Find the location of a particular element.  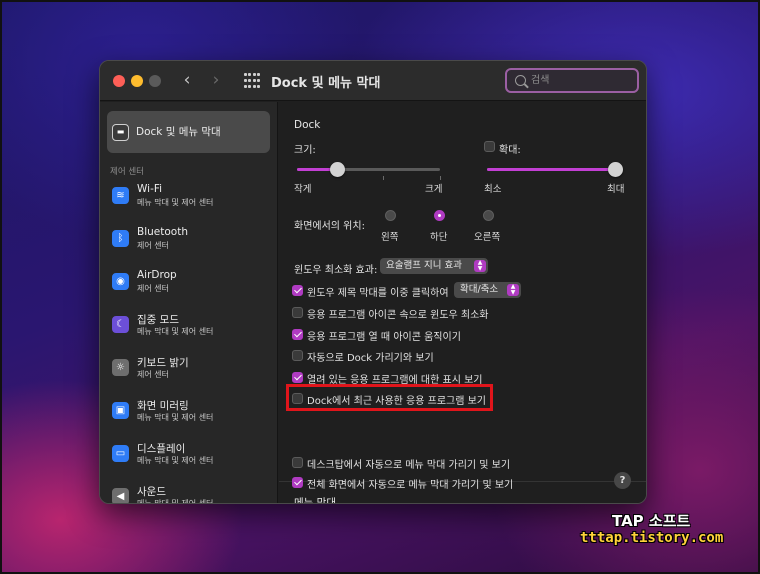

size-slider is located at coordinates (369, 171).